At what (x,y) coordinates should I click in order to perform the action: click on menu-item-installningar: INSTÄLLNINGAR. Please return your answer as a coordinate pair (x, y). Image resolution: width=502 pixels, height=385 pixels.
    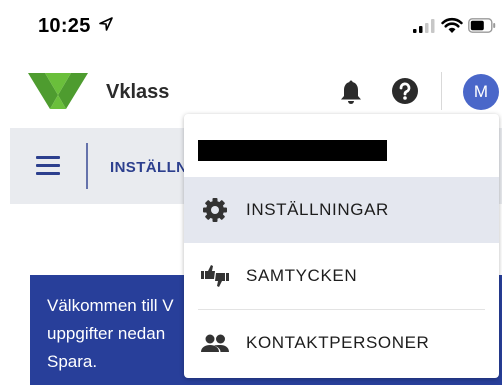
    Looking at the image, I should click on (341, 210).